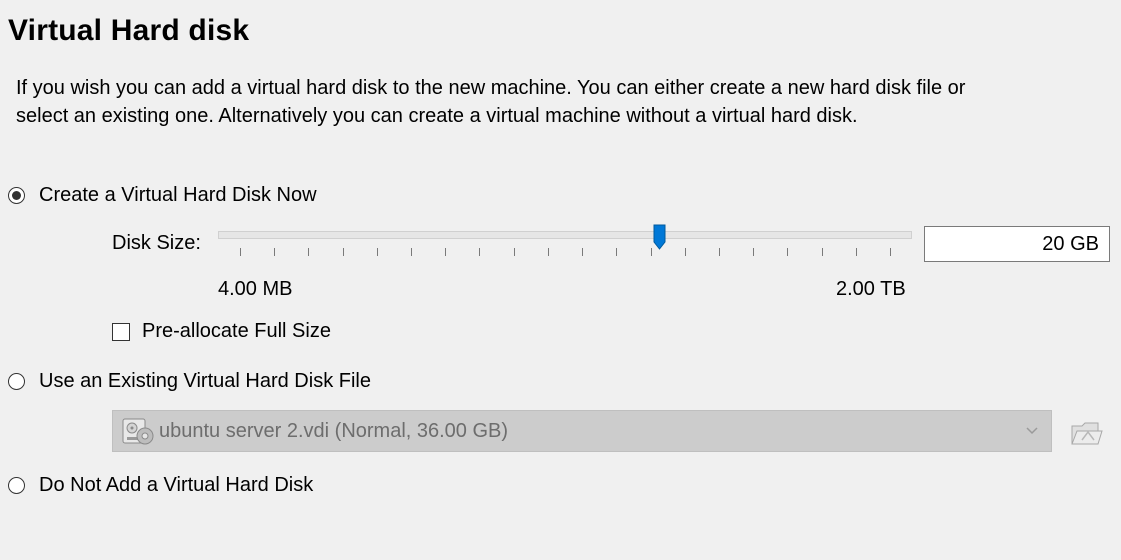 This screenshot has height=560, width=1121. I want to click on existing-disk-value: ubuntu server 2.vdi (Normal, 36.00 GB), so click(334, 430).